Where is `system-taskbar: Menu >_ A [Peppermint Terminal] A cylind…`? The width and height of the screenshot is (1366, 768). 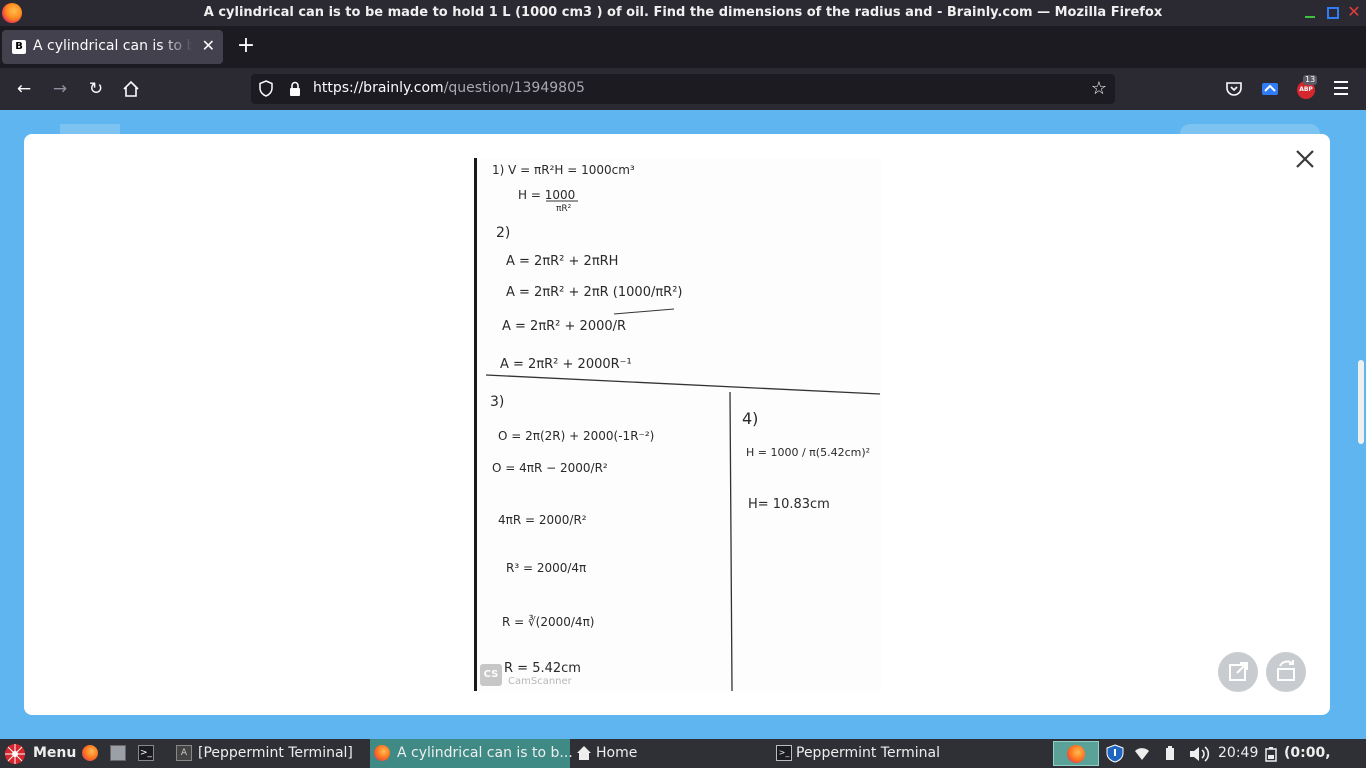
system-taskbar: Menu >_ A [Peppermint Terminal] A cylind… is located at coordinates (683, 753).